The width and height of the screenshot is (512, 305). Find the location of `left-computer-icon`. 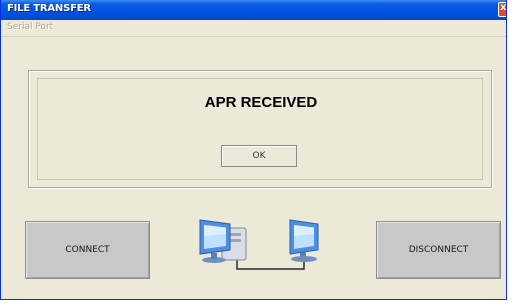

left-computer-icon is located at coordinates (223, 241).